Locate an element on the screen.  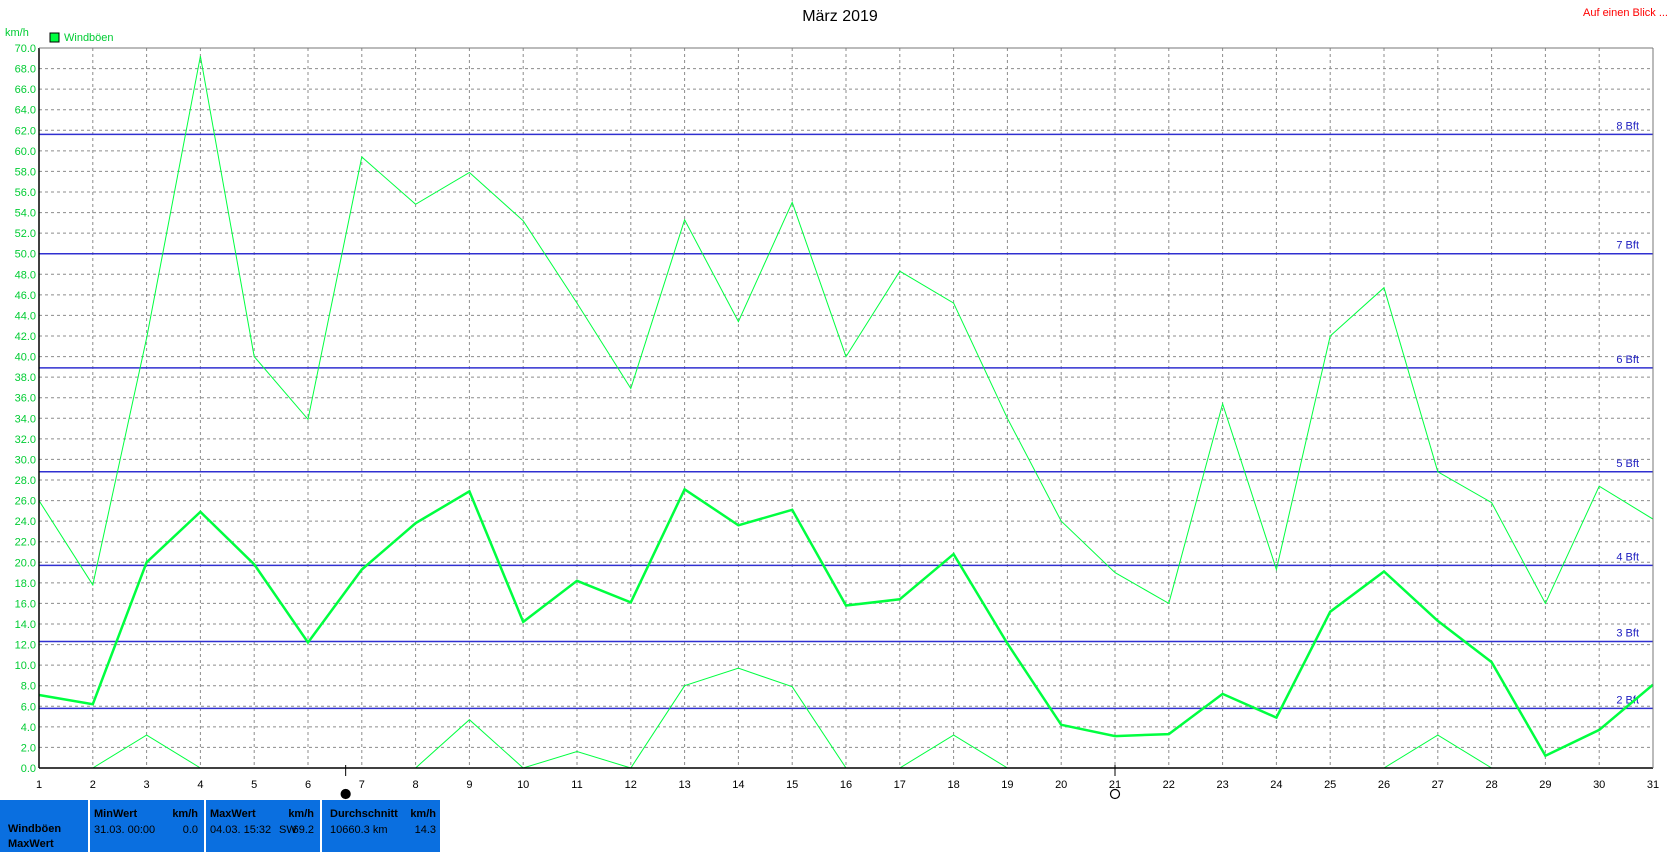
y-tick-label: 32.0 is located at coordinates (25, 440).